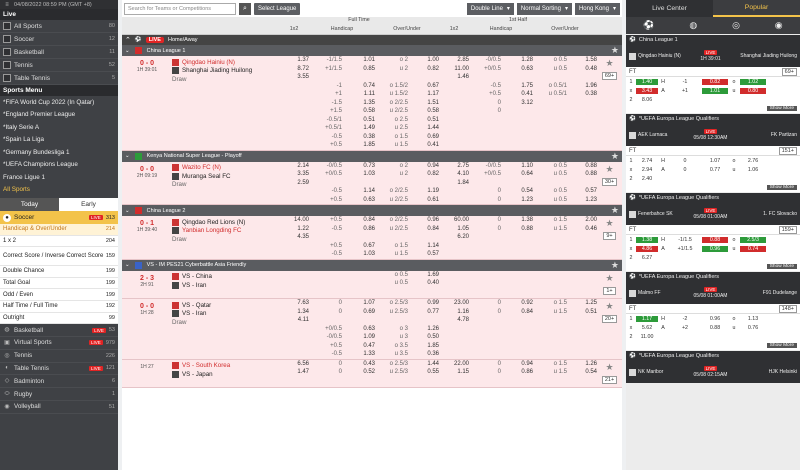  I want to click on odds-cell: 11.00, so click(454, 69).